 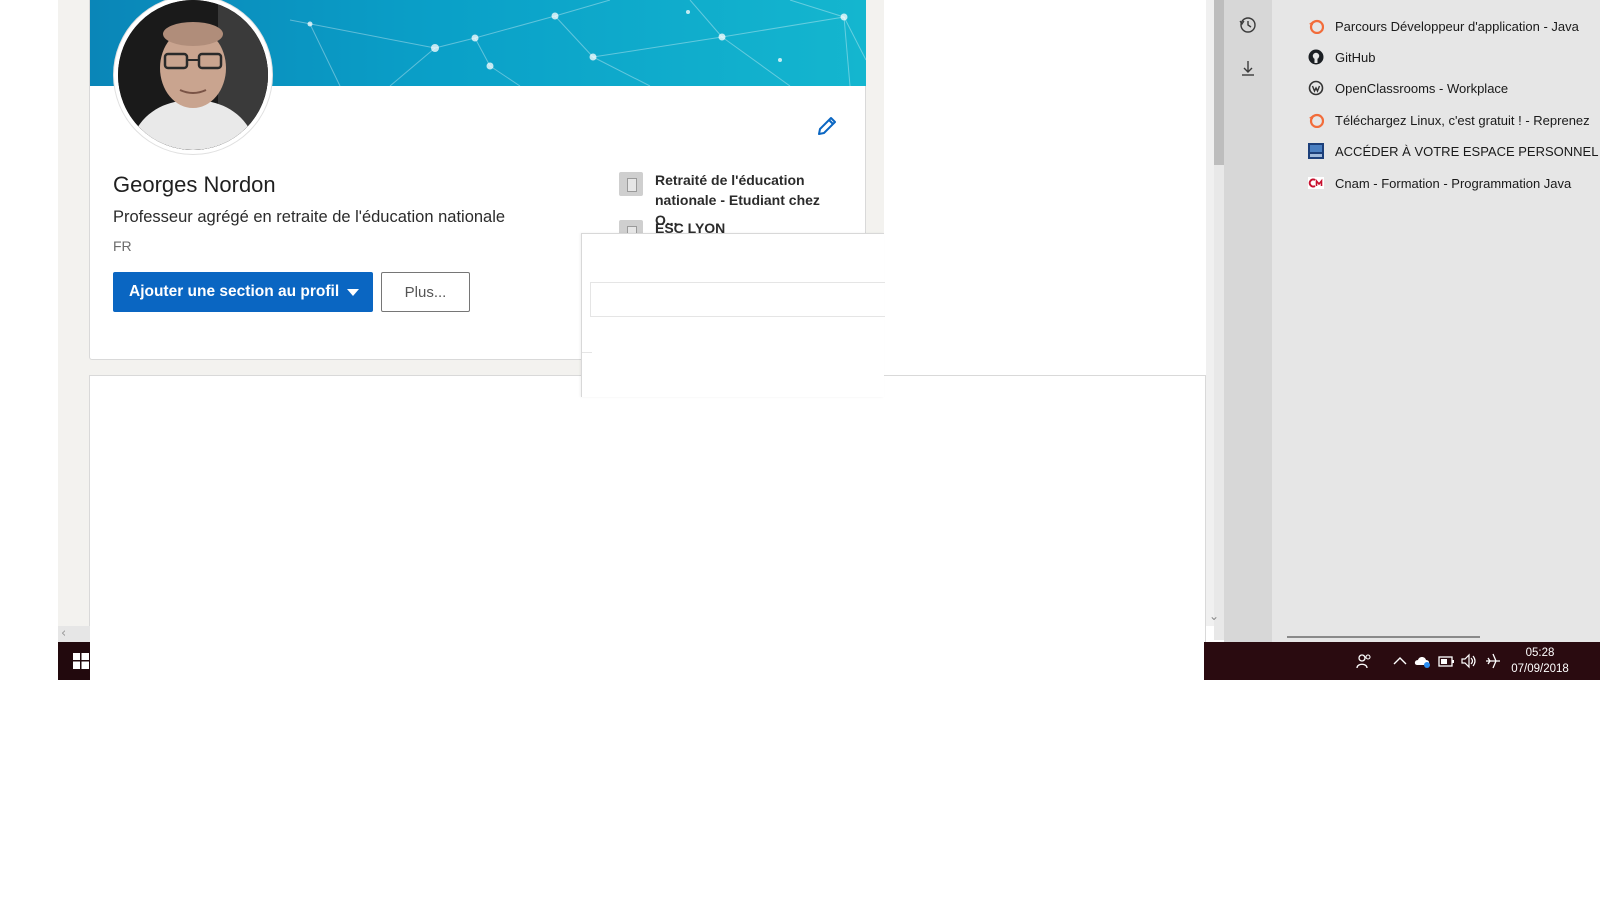 What do you see at coordinates (1467, 151) in the screenshot?
I see `favorite-label: ACCÉDER À VOTRE ESPACE PERSONNEL –` at bounding box center [1467, 151].